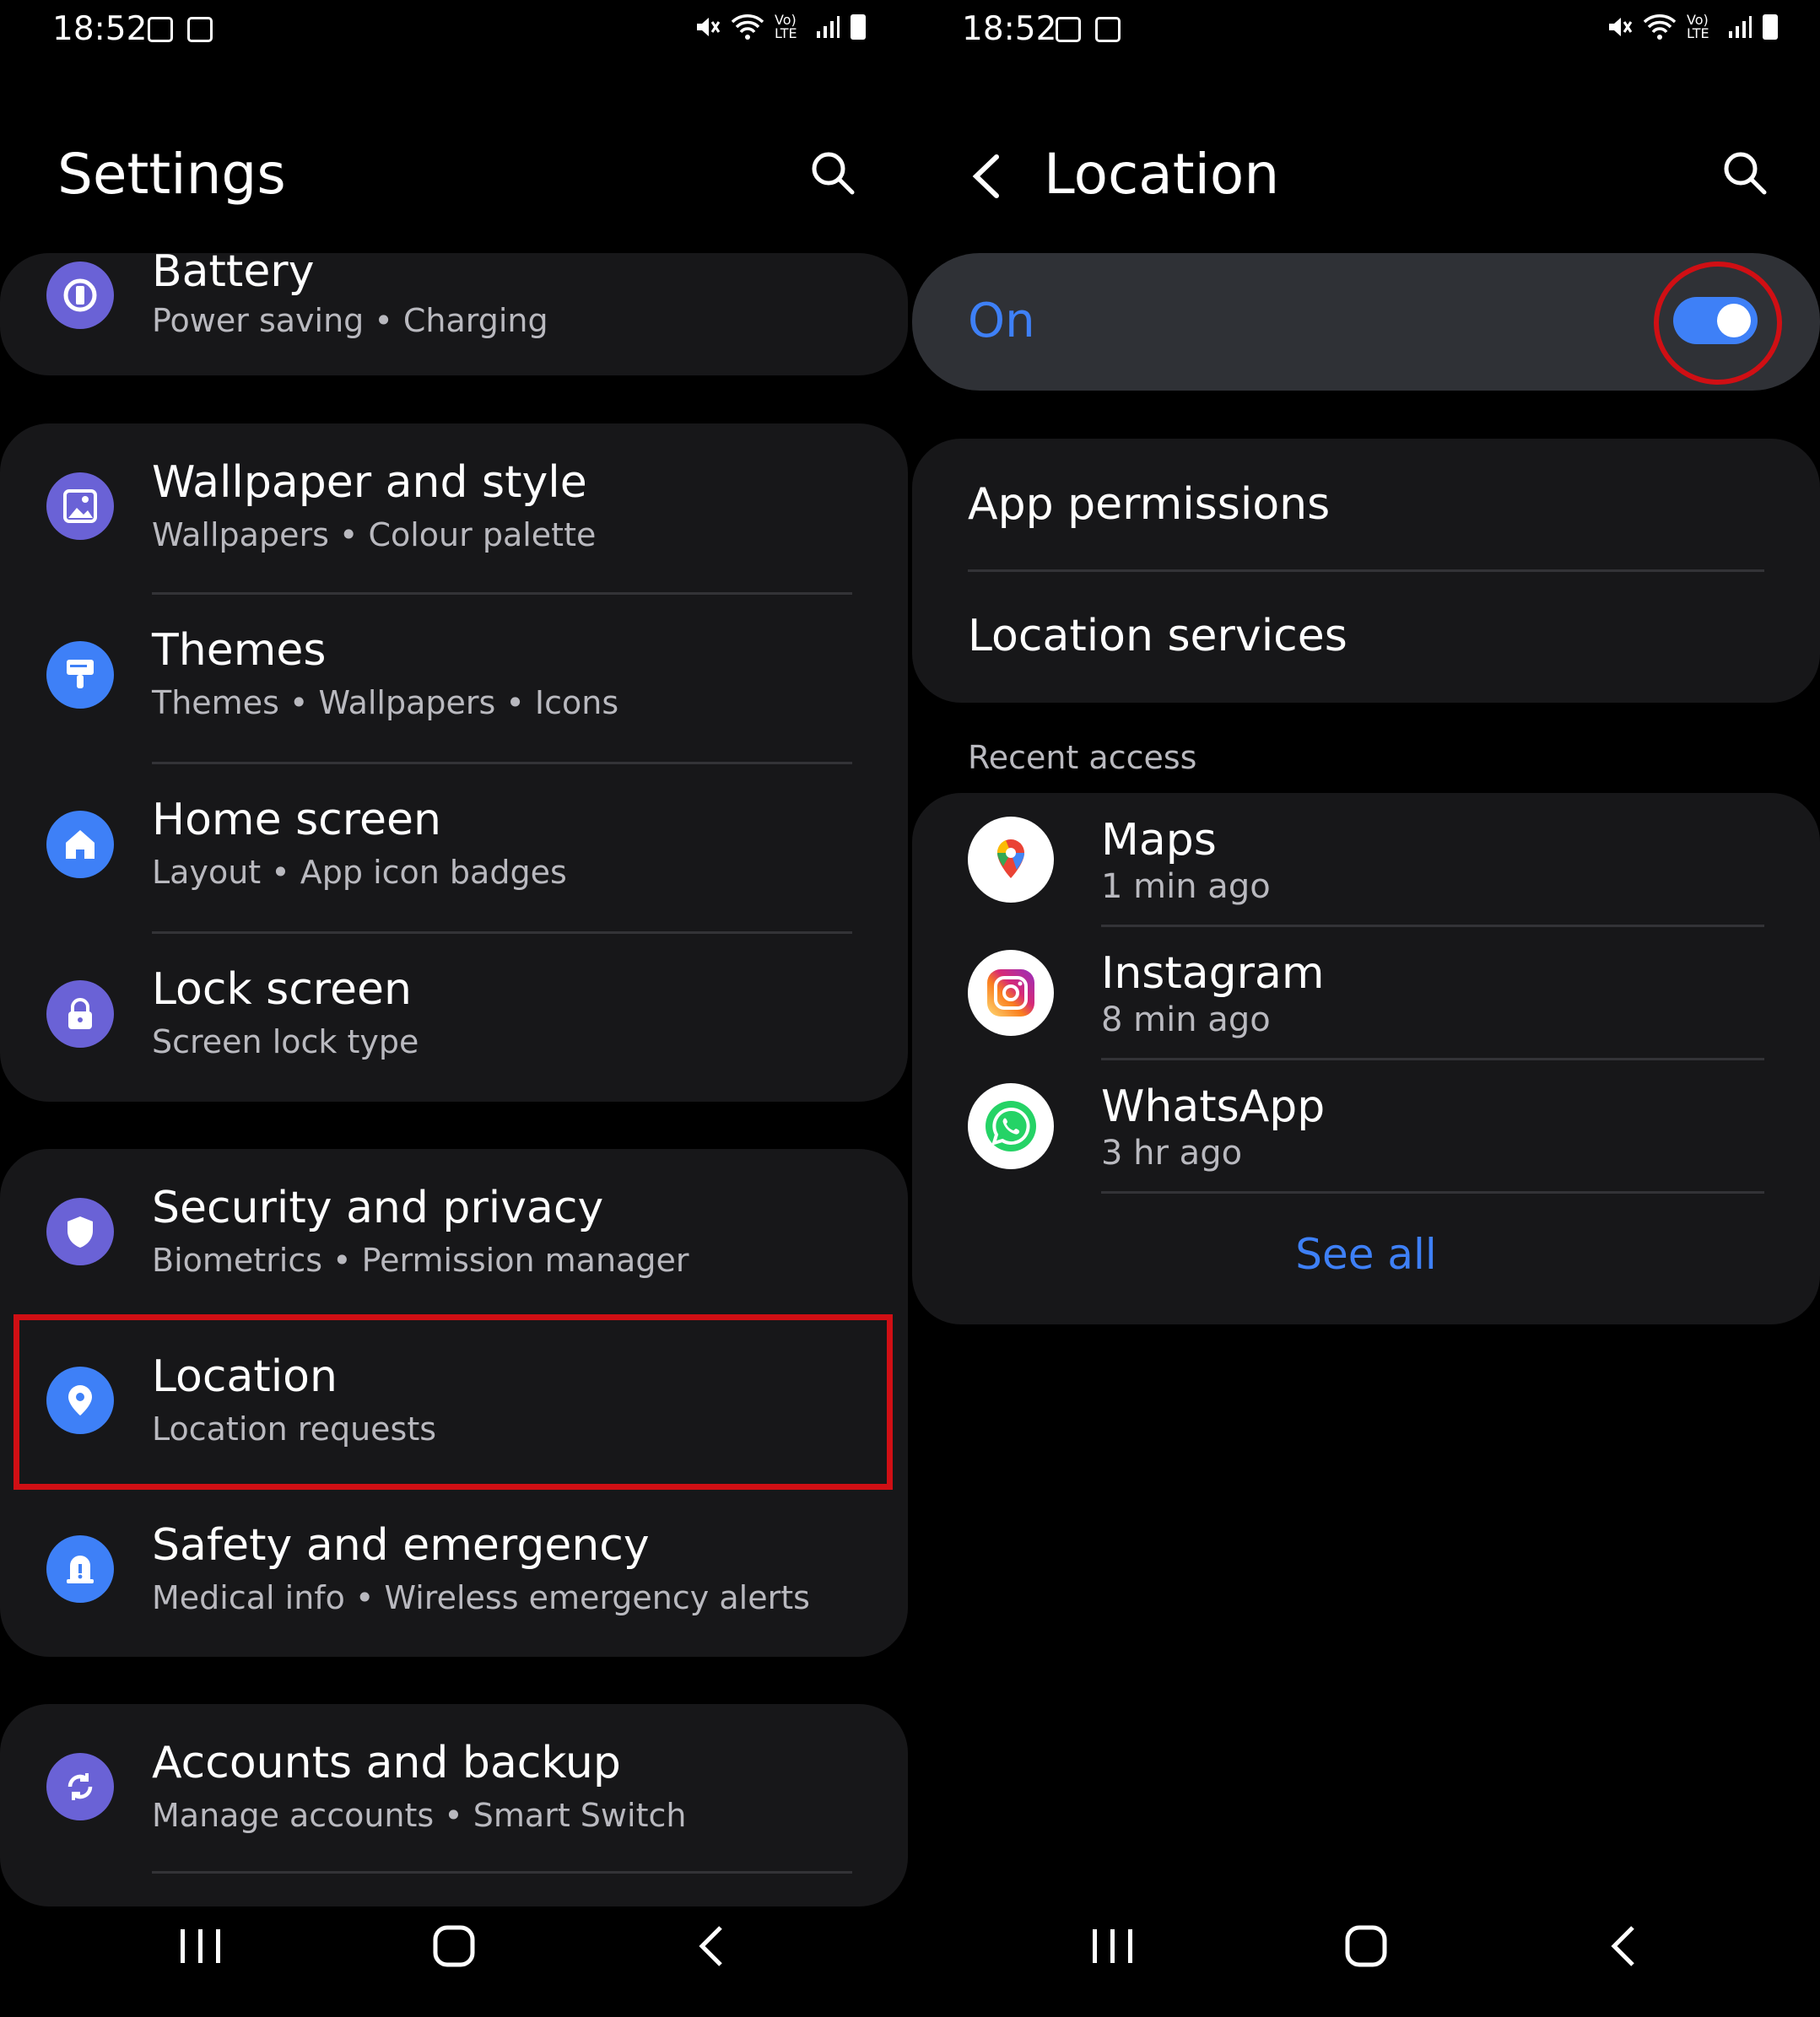  I want to click on settings-item-home-screen: Home screen Layout • App icon badges, so click(454, 848).